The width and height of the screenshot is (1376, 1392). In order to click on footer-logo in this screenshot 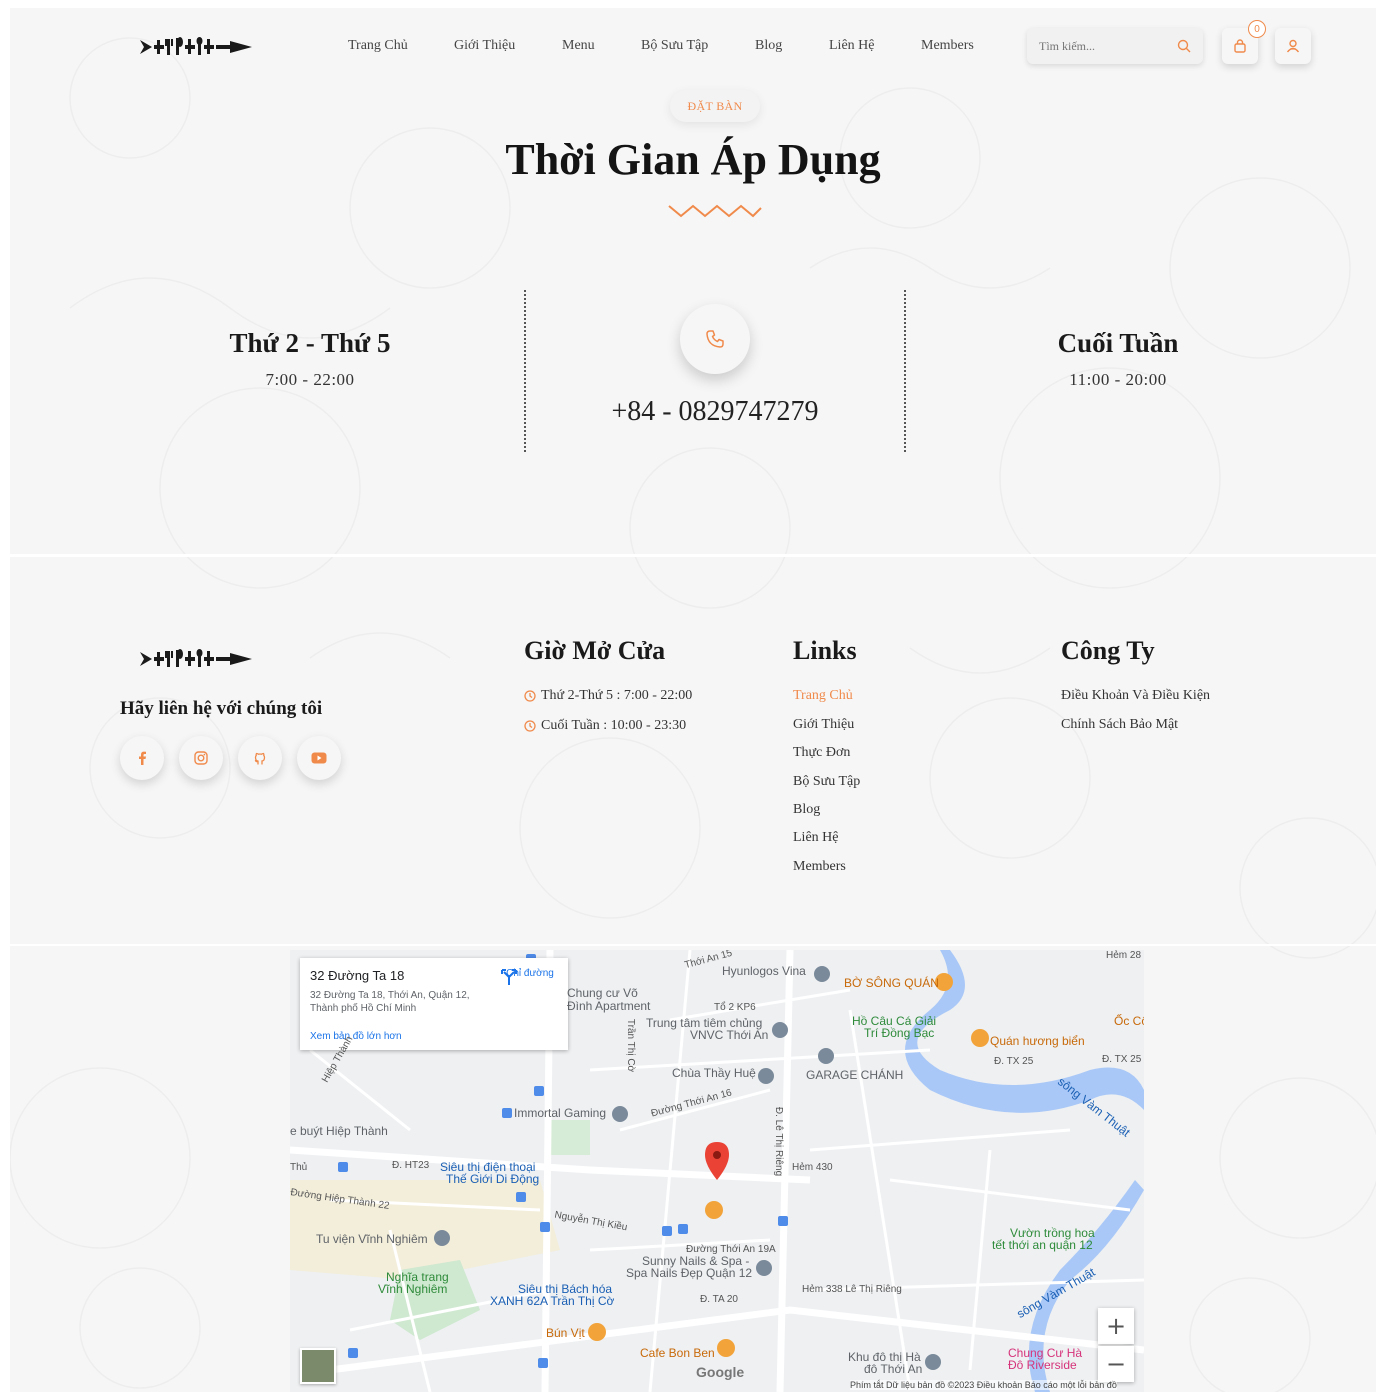, I will do `click(196, 659)`.